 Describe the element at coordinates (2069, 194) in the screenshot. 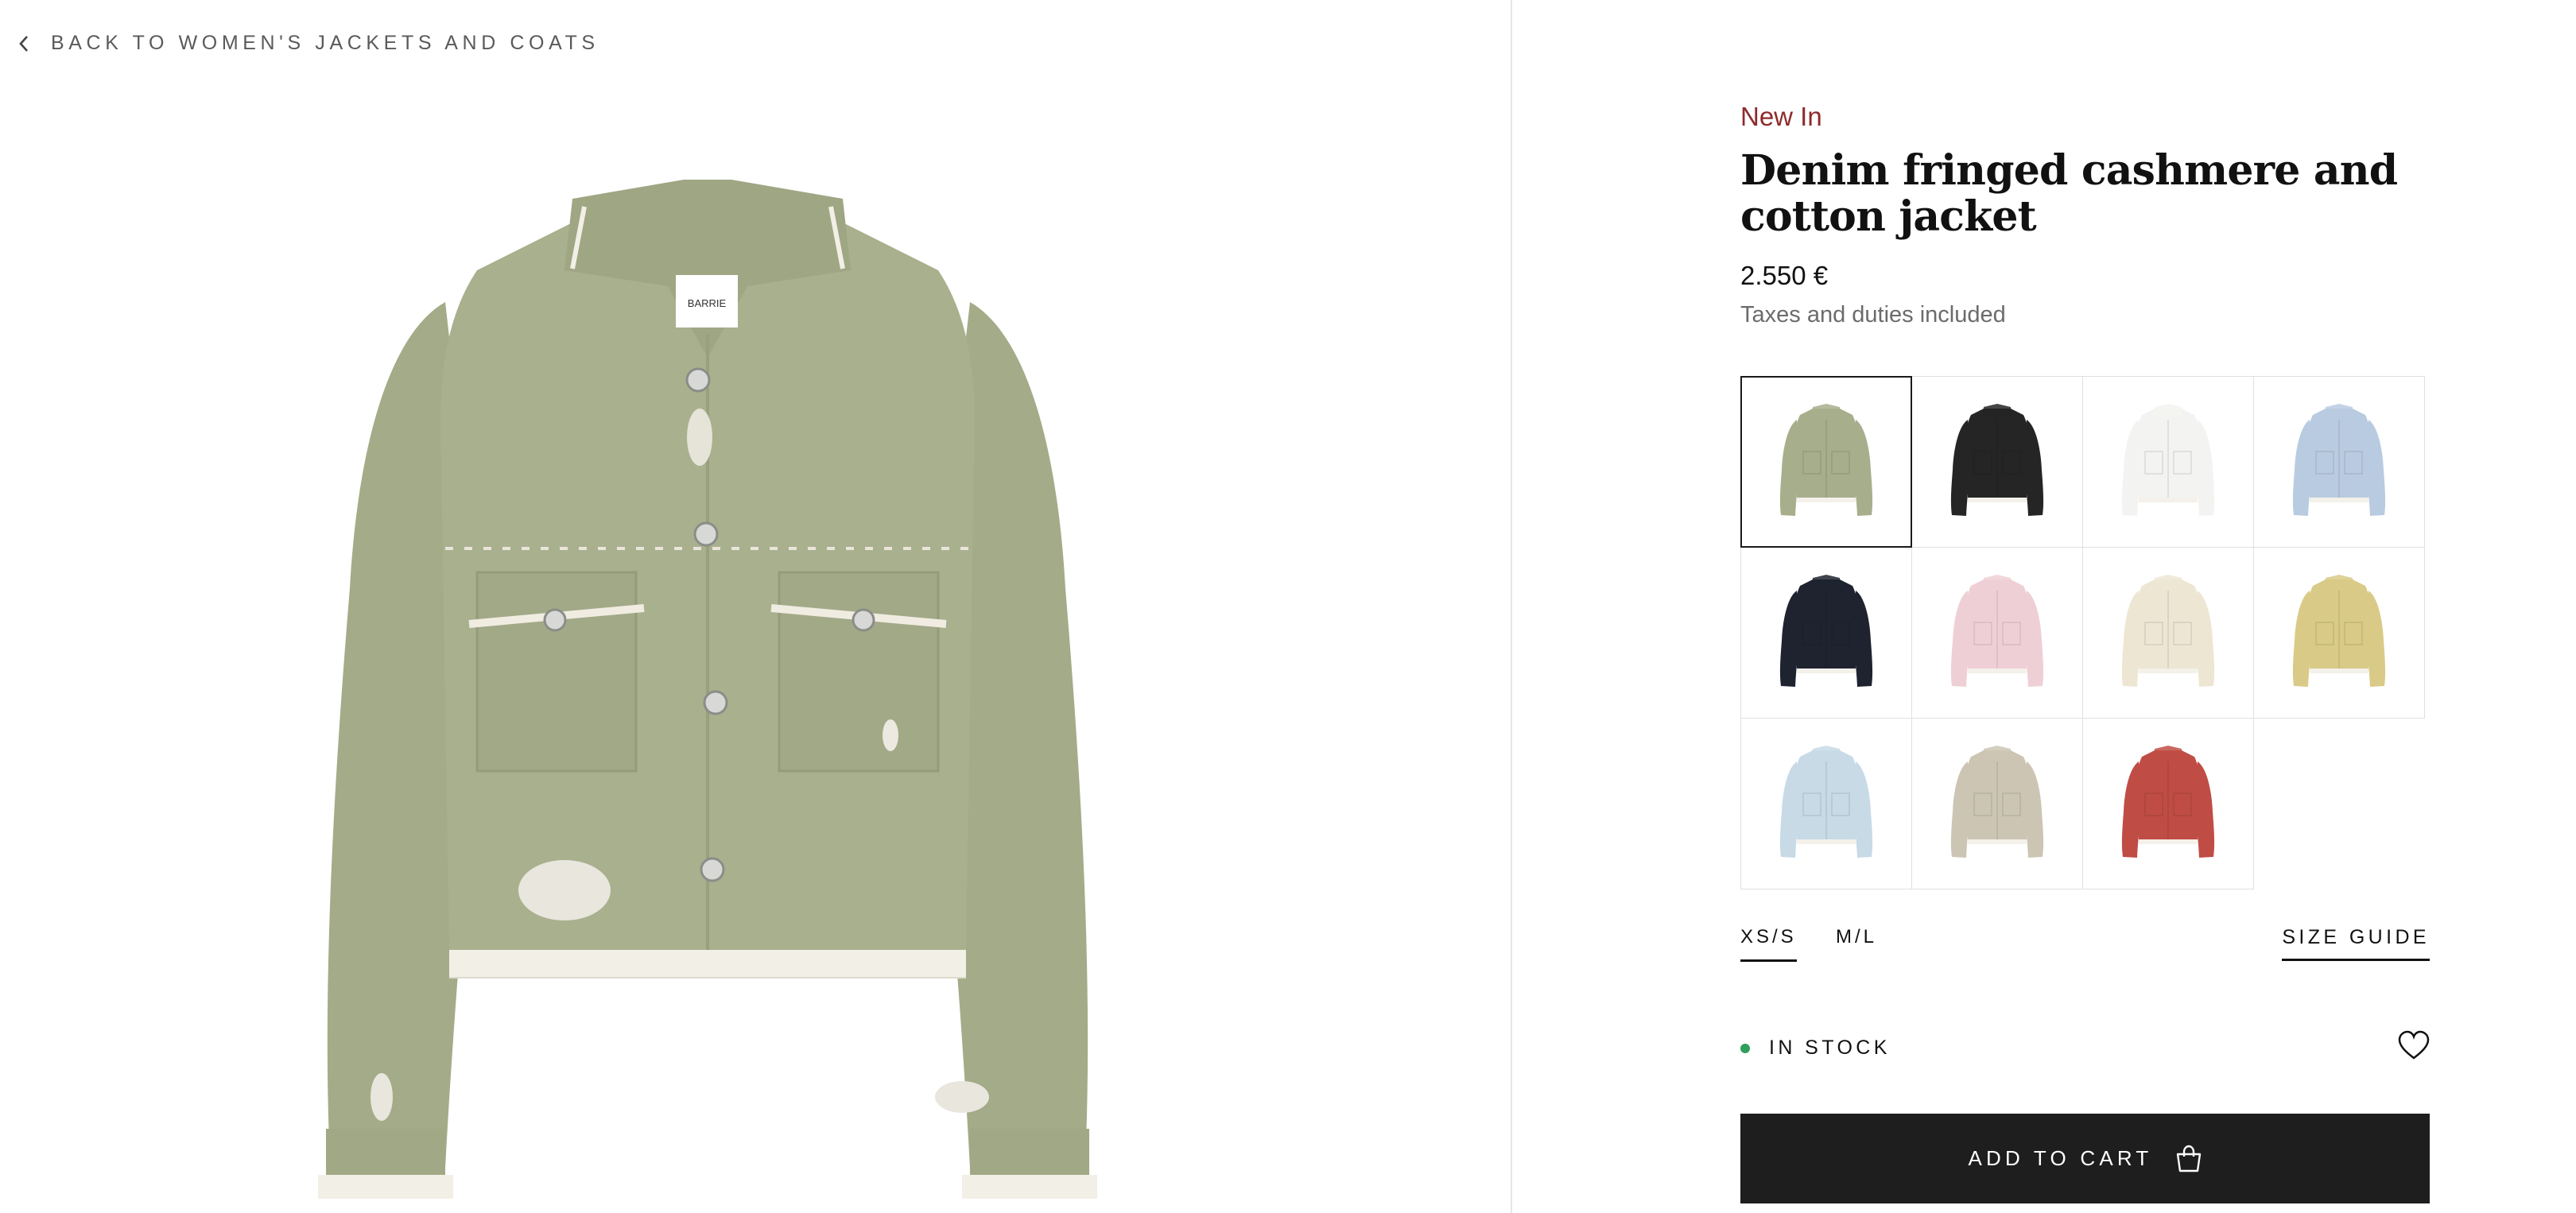

I see `product-title: Denim fringed cashmere and cotton jacket` at that location.